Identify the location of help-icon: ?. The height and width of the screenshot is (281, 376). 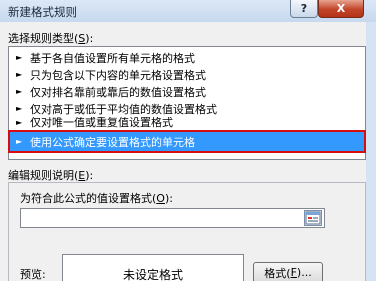
(304, 8).